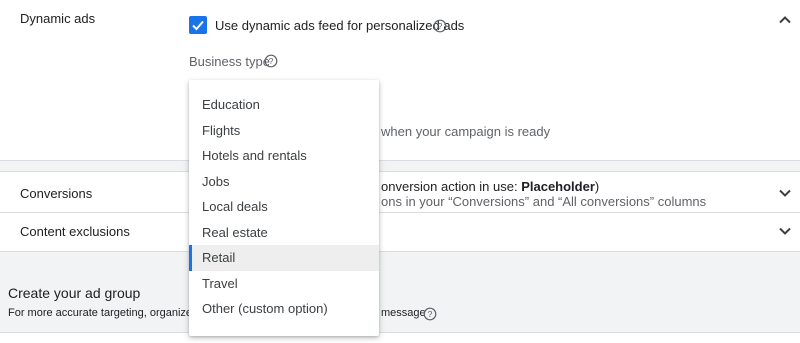 The width and height of the screenshot is (800, 343). Describe the element at coordinates (75, 231) in the screenshot. I see `content-exclusions-title: Content exclusions` at that location.